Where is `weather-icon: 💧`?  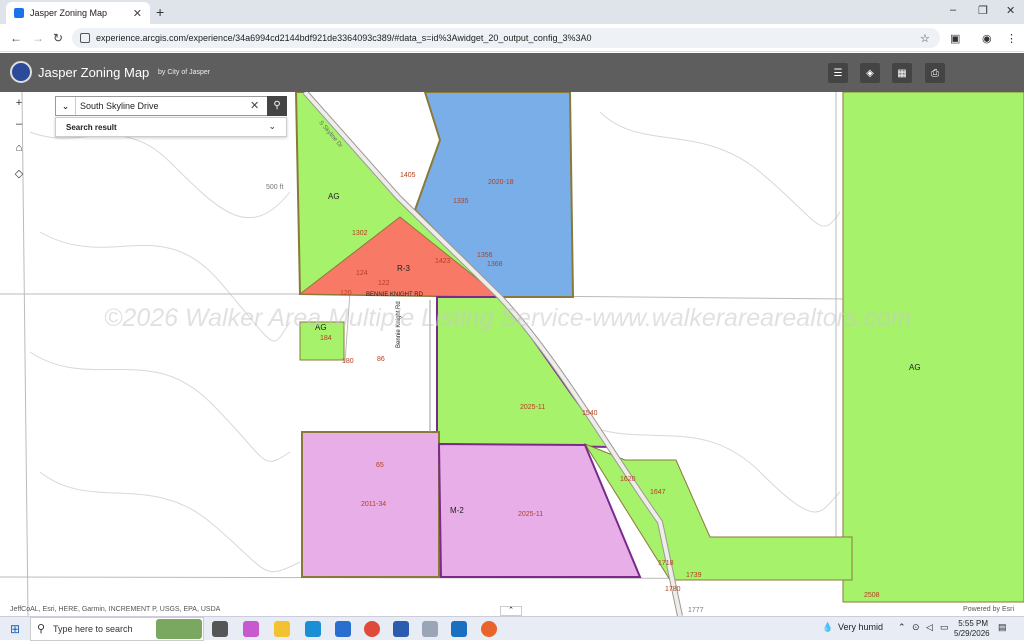
weather-icon: 💧 is located at coordinates (827, 627).